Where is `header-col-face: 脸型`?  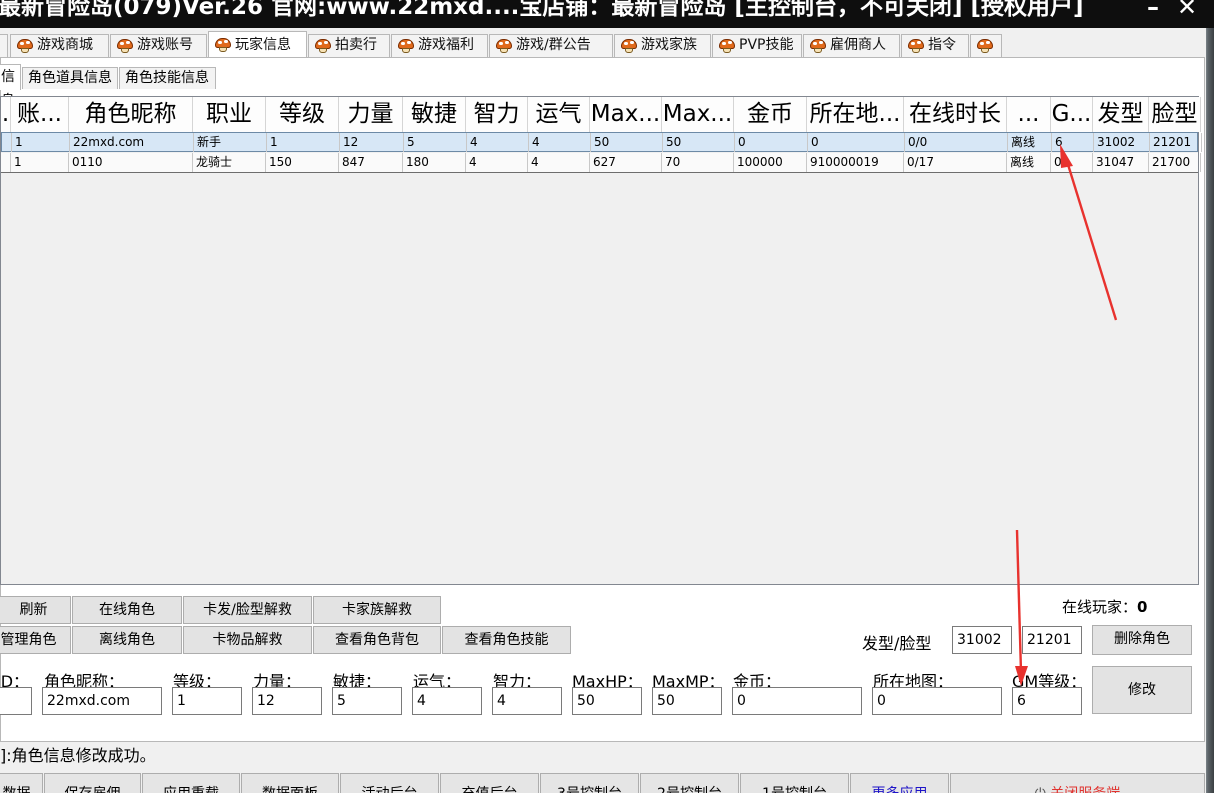
header-col-face: 脸型 is located at coordinates (1175, 114).